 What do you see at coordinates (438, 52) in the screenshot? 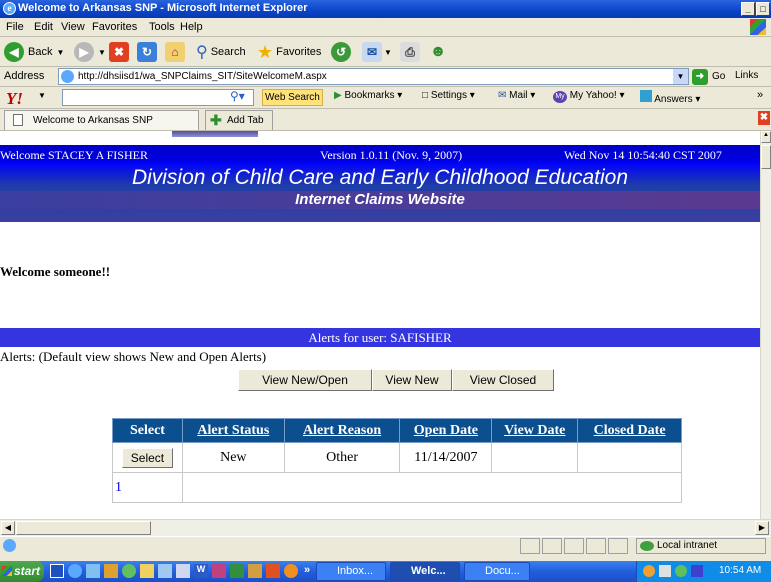
I see `messenger-button: ☻` at bounding box center [438, 52].